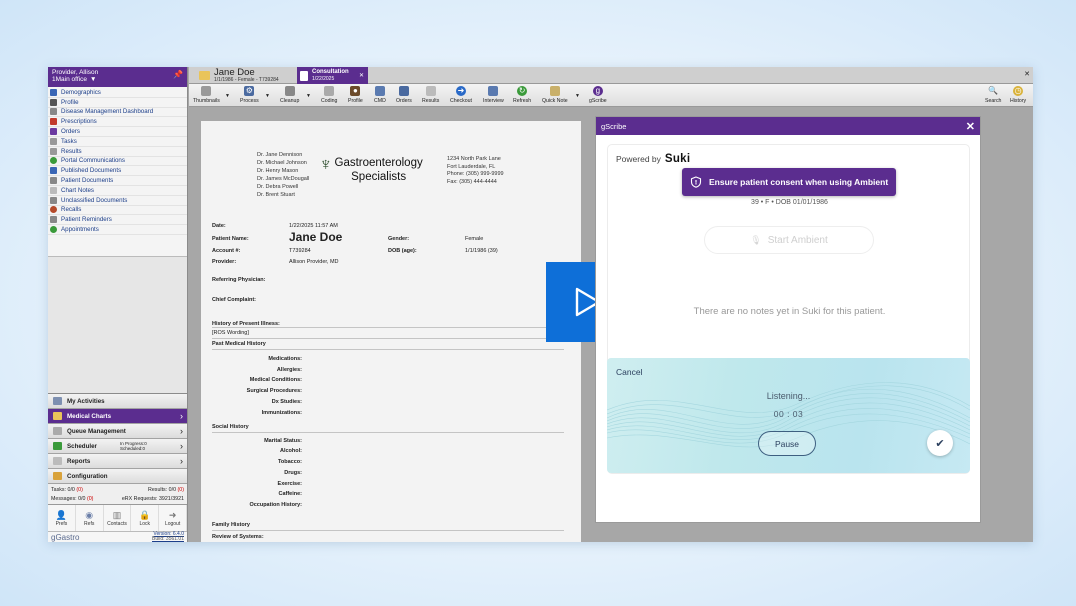 The image size is (1076, 606). Describe the element at coordinates (300, 251) in the screenshot. I see `account-value: T739284` at that location.